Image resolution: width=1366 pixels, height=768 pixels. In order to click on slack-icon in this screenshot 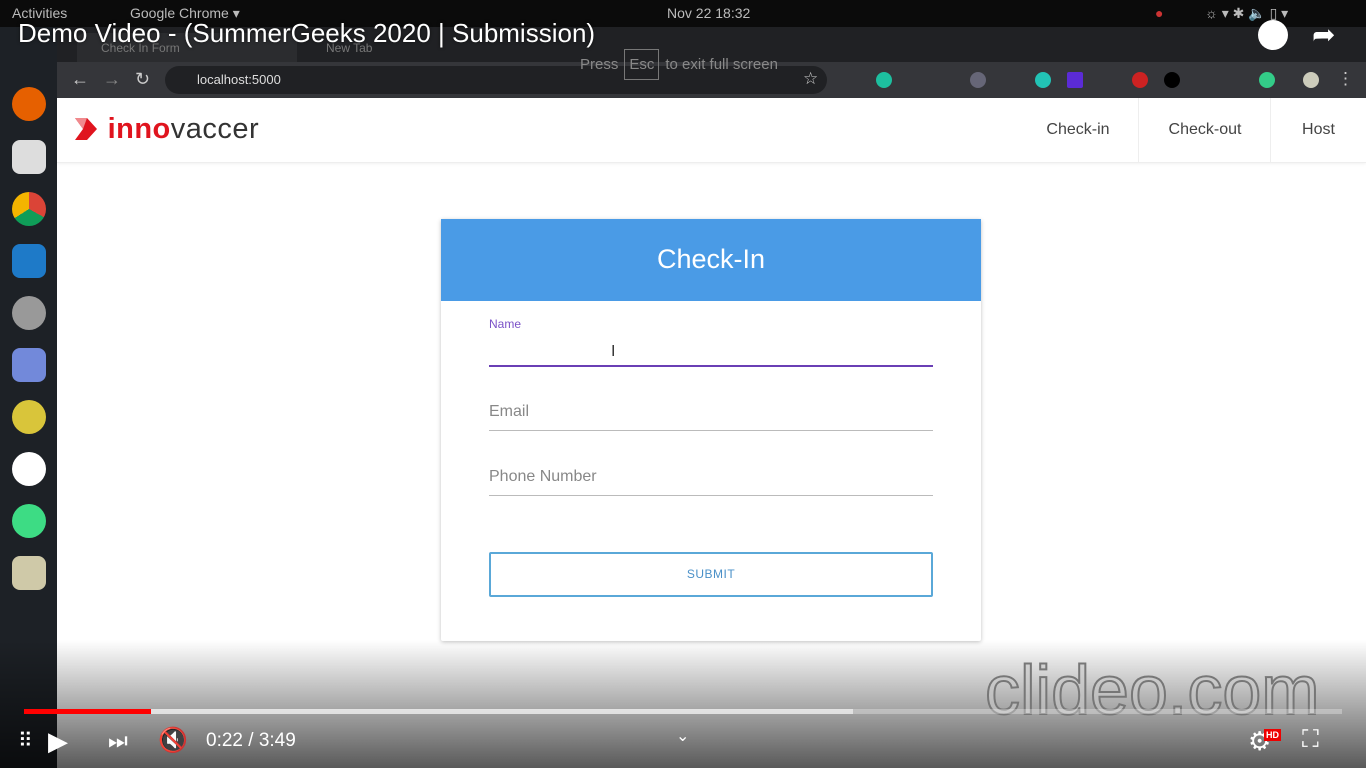, I will do `click(29, 469)`.